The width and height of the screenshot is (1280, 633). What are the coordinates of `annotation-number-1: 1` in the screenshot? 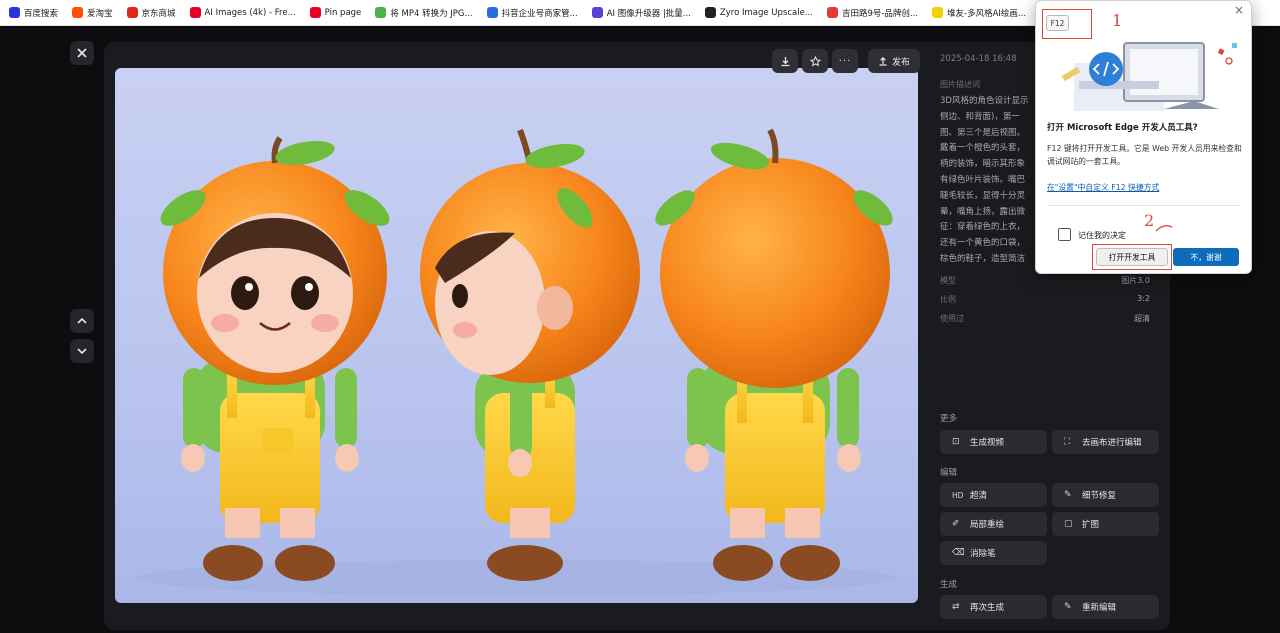 It's located at (1117, 20).